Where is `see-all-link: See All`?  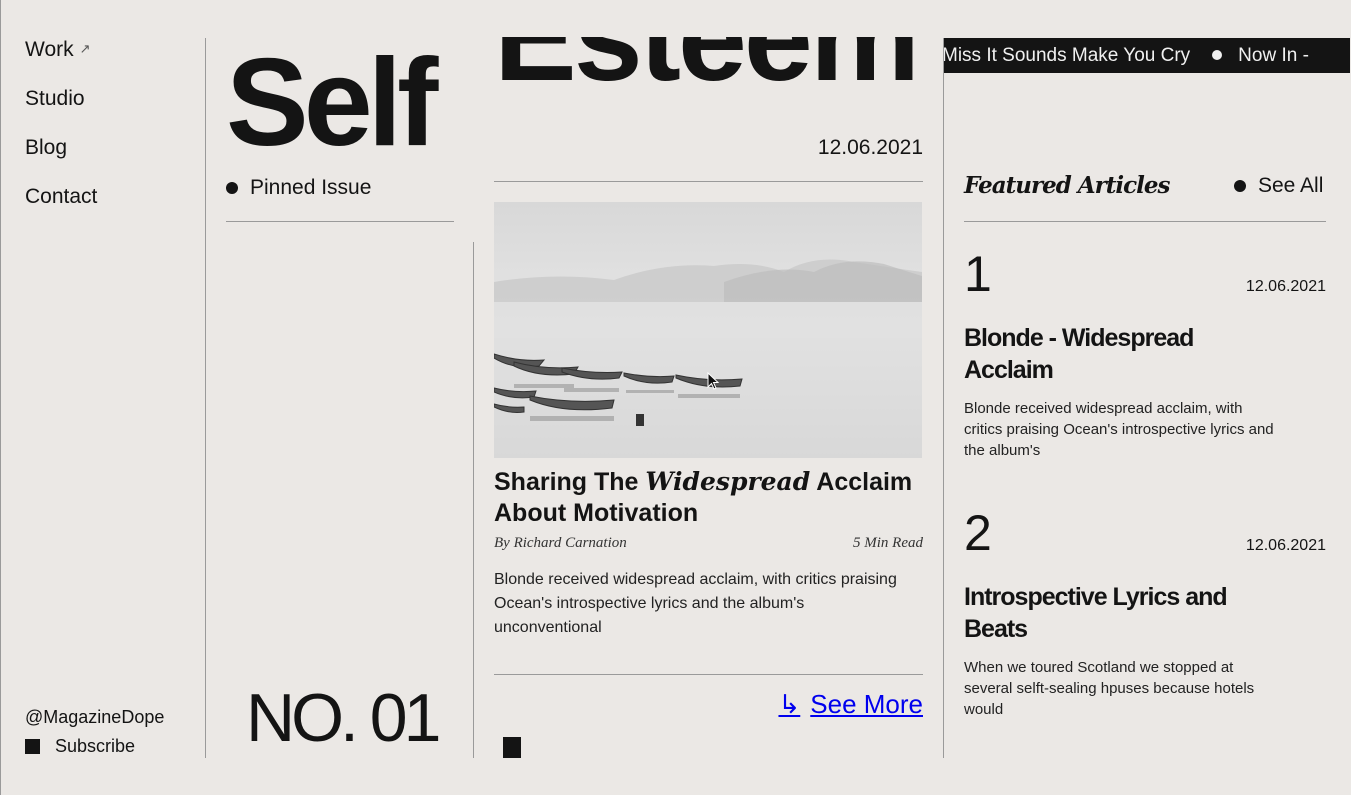 see-all-link: See All is located at coordinates (1278, 186).